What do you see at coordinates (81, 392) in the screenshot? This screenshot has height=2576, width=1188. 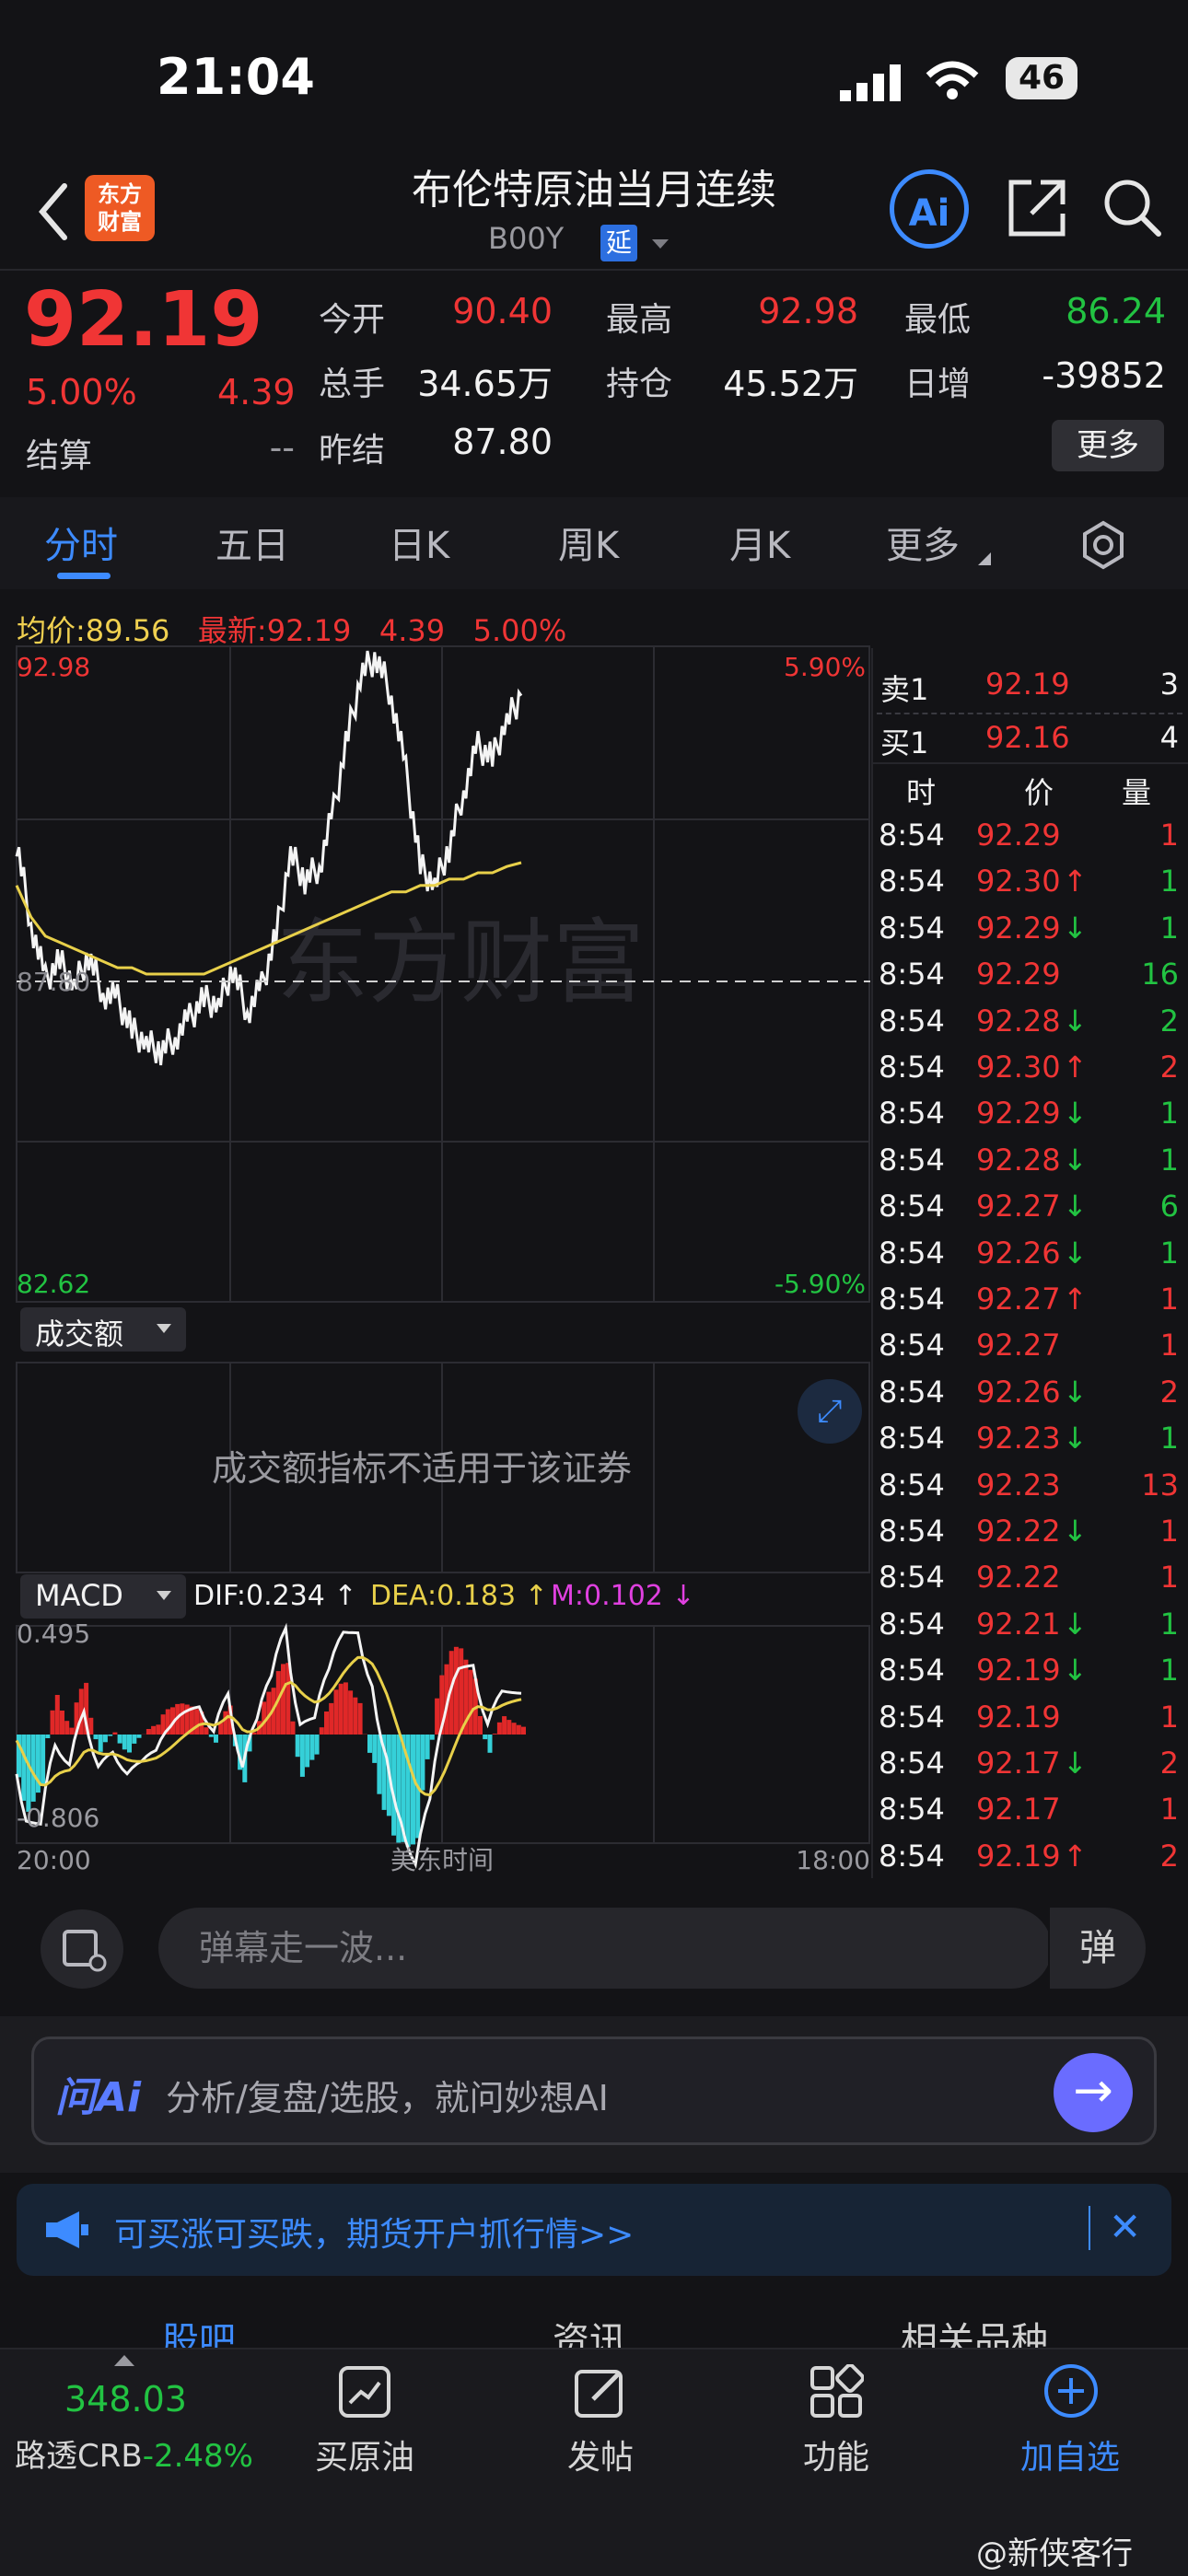 I see `change-percent: 5.00%` at bounding box center [81, 392].